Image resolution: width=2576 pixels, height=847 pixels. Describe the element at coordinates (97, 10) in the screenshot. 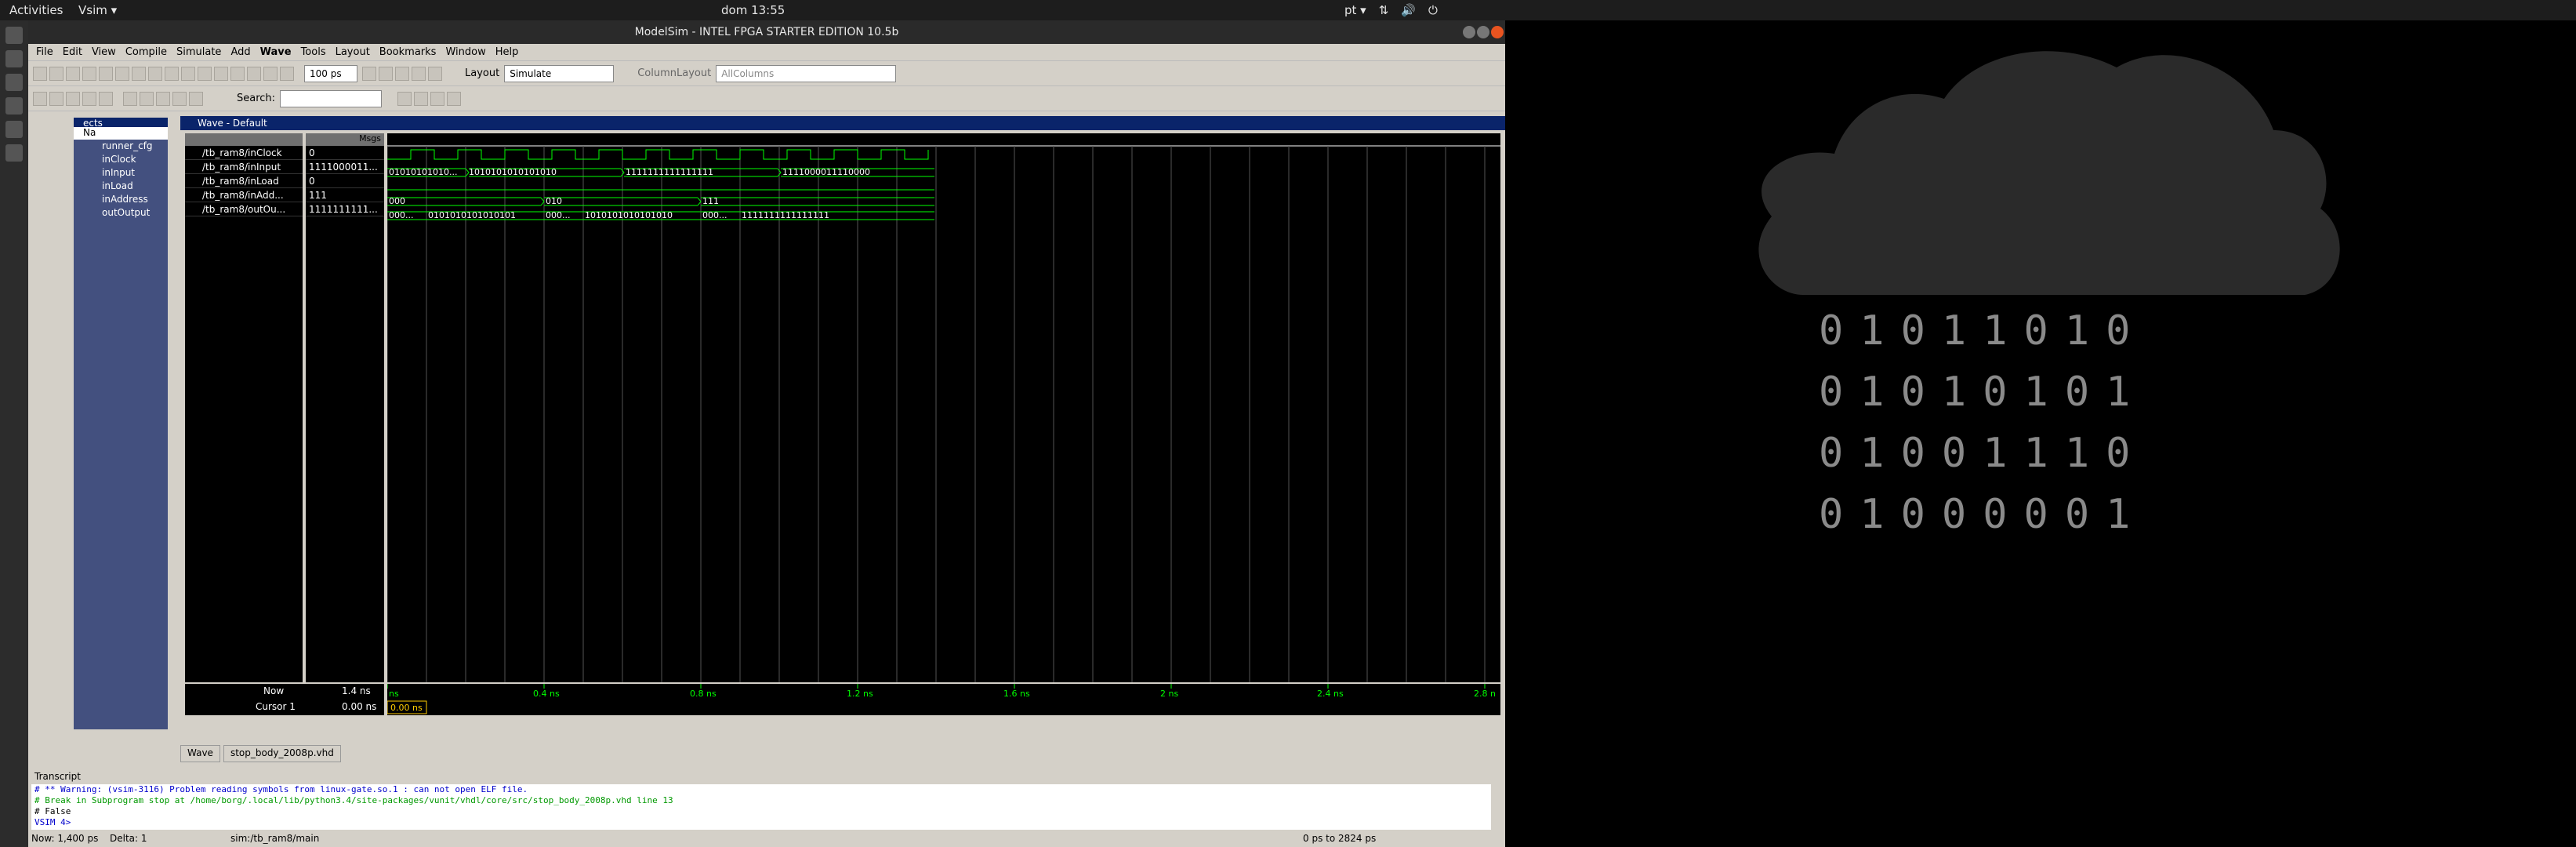

I see `app-menu: Vsim ▾` at that location.